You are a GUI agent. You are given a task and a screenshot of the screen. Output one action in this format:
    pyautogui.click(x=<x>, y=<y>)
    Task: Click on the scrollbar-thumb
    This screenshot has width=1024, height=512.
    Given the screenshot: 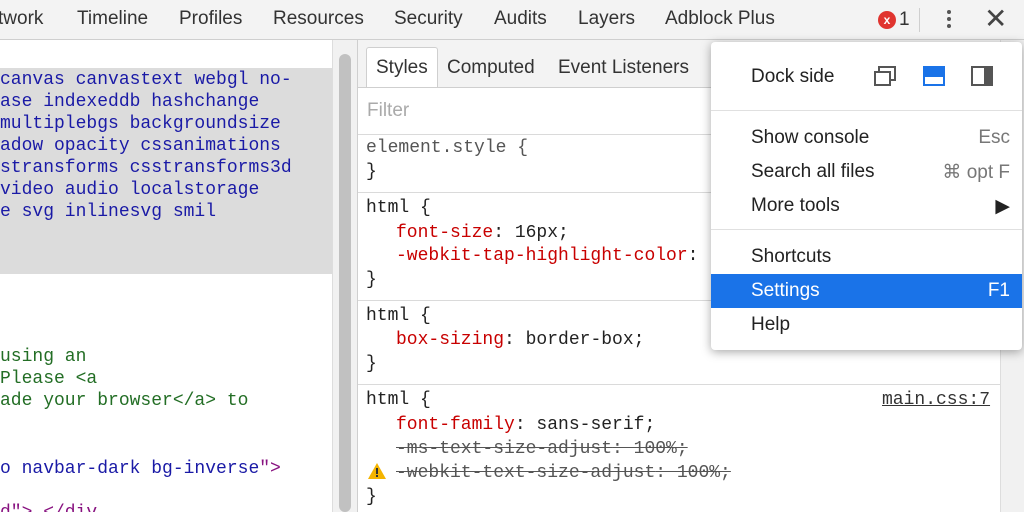 What is the action you would take?
    pyautogui.click(x=345, y=283)
    